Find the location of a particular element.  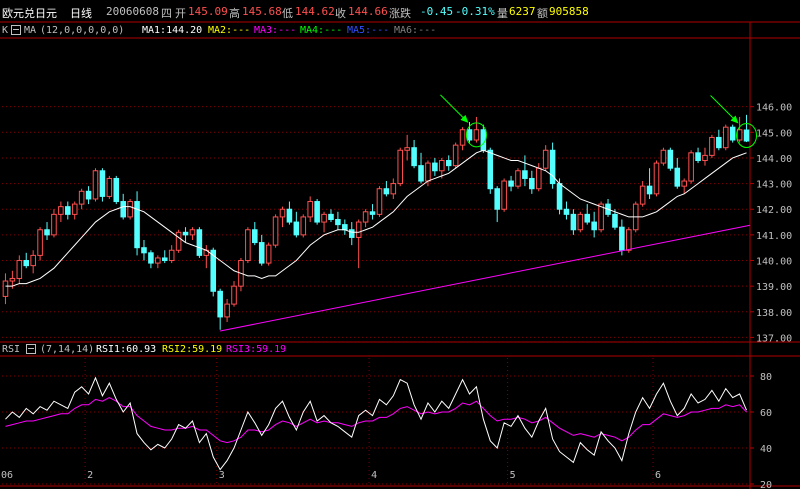

rsi-tick-label: 40 is located at coordinates (766, 449).